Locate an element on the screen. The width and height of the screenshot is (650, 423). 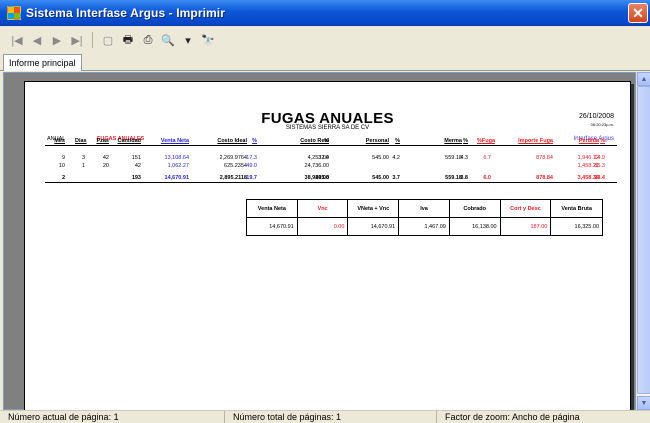
summary-value-cell: 187.00 is located at coordinates (526, 227).